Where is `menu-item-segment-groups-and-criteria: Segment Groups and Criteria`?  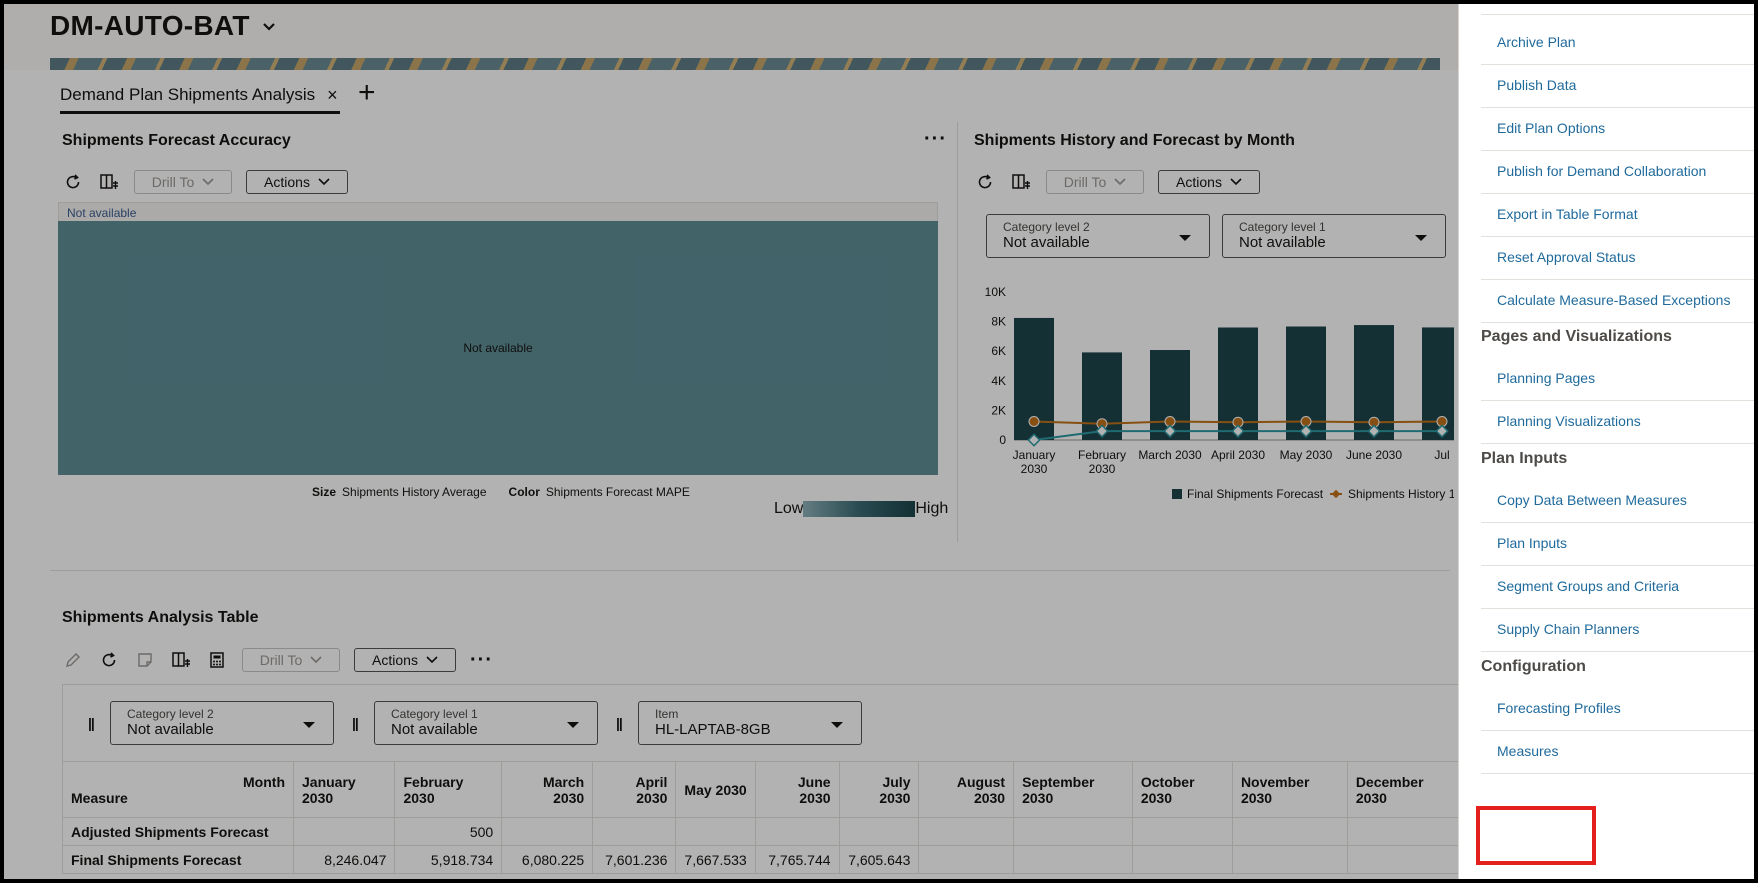 menu-item-segment-groups-and-criteria: Segment Groups and Criteria is located at coordinates (1588, 586).